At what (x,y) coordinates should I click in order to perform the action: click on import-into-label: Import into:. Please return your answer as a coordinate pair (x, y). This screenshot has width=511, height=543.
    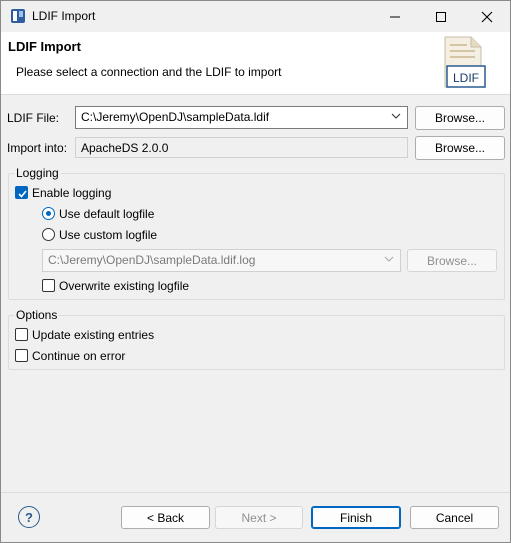
    Looking at the image, I should click on (37, 148).